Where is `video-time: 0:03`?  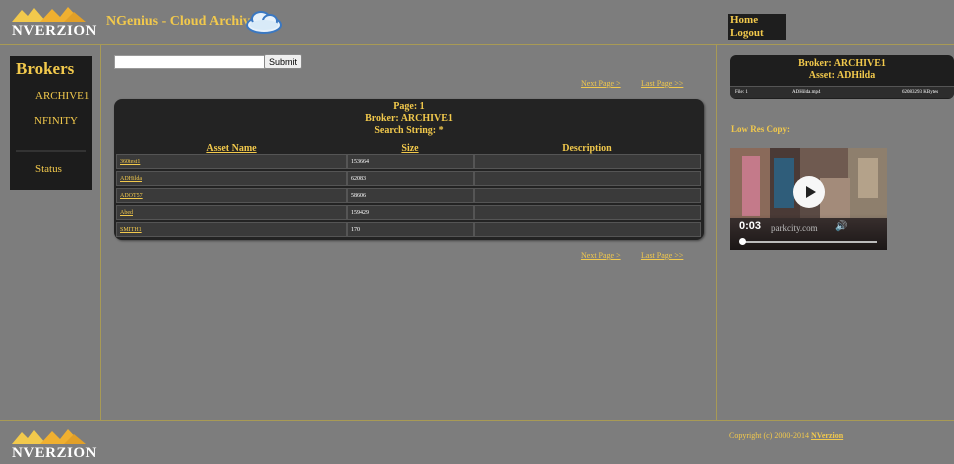 video-time: 0:03 is located at coordinates (750, 226).